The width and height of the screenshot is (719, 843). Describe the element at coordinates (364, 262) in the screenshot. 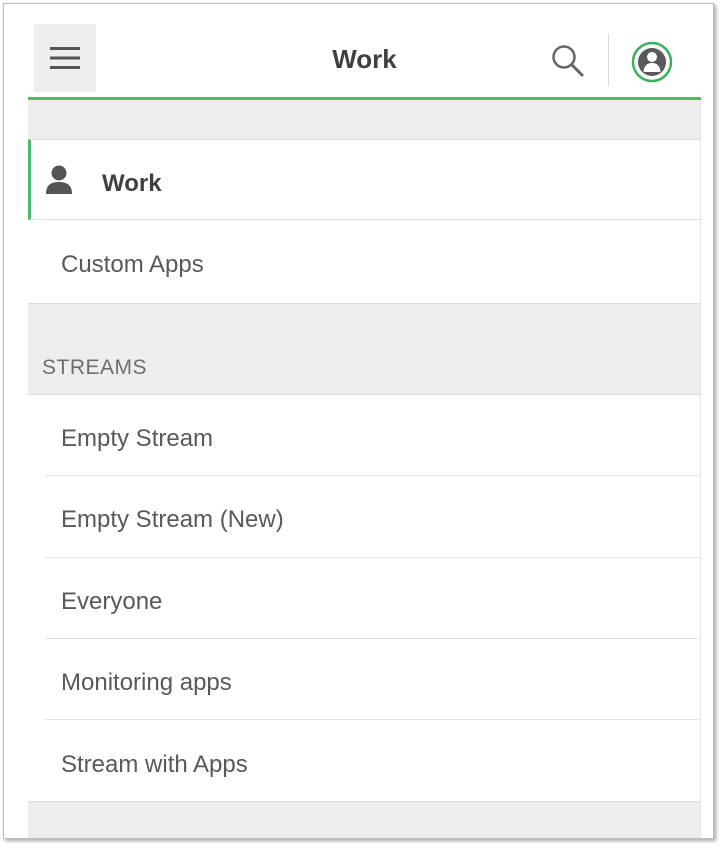

I see `nav-item-custom-apps: Custom Apps` at that location.